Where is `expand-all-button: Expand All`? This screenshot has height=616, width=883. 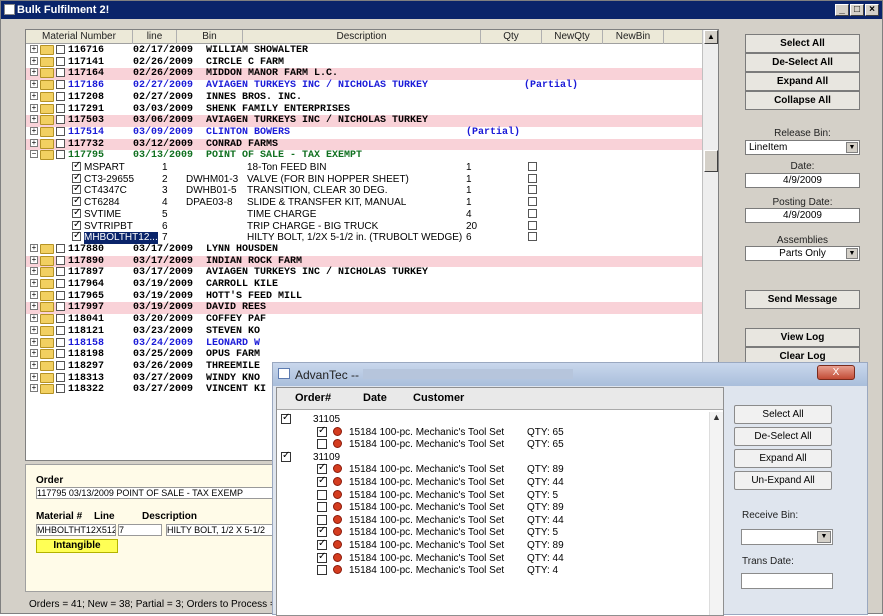
expand-all-button: Expand All is located at coordinates (802, 81).